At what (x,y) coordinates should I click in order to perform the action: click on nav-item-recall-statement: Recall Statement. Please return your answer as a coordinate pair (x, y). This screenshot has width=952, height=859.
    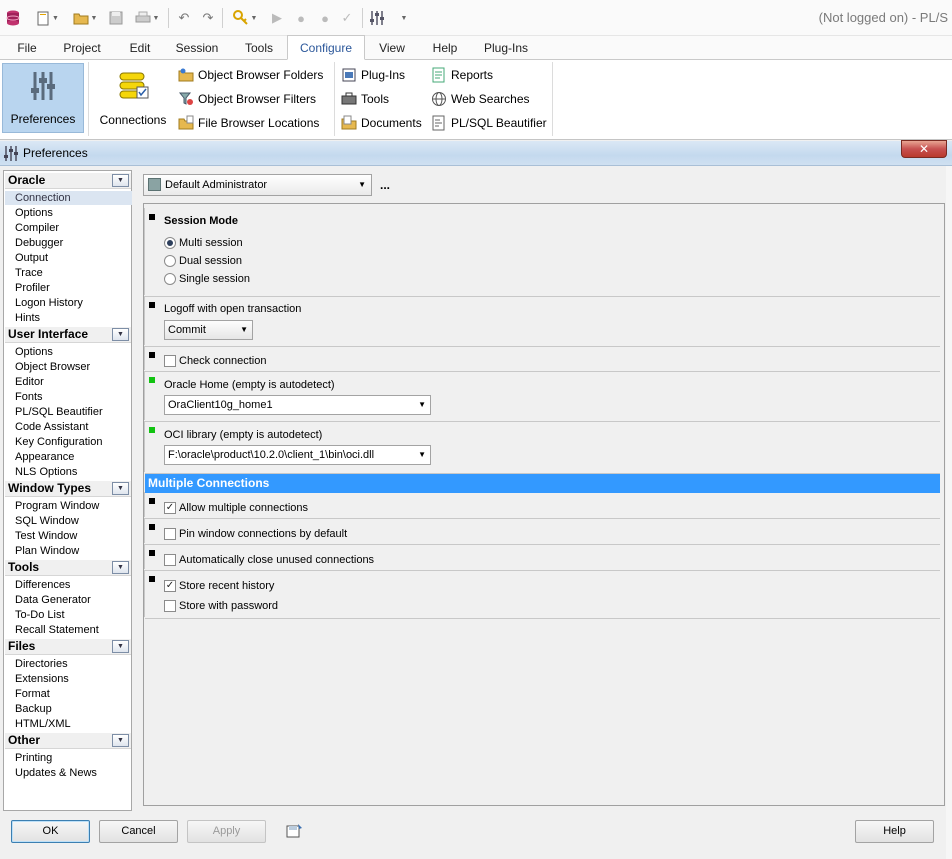
    Looking at the image, I should click on (57, 630).